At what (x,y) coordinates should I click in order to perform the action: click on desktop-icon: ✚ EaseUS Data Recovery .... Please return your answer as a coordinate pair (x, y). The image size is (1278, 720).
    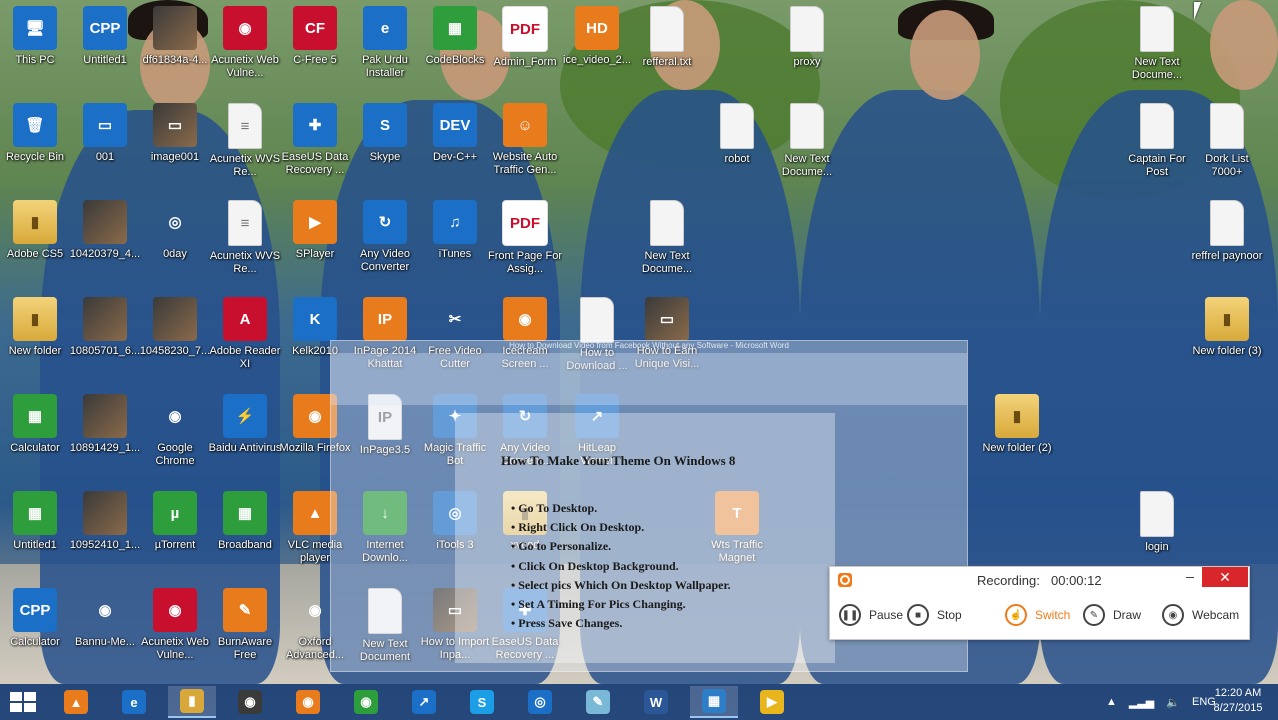
    Looking at the image, I should click on (315, 143).